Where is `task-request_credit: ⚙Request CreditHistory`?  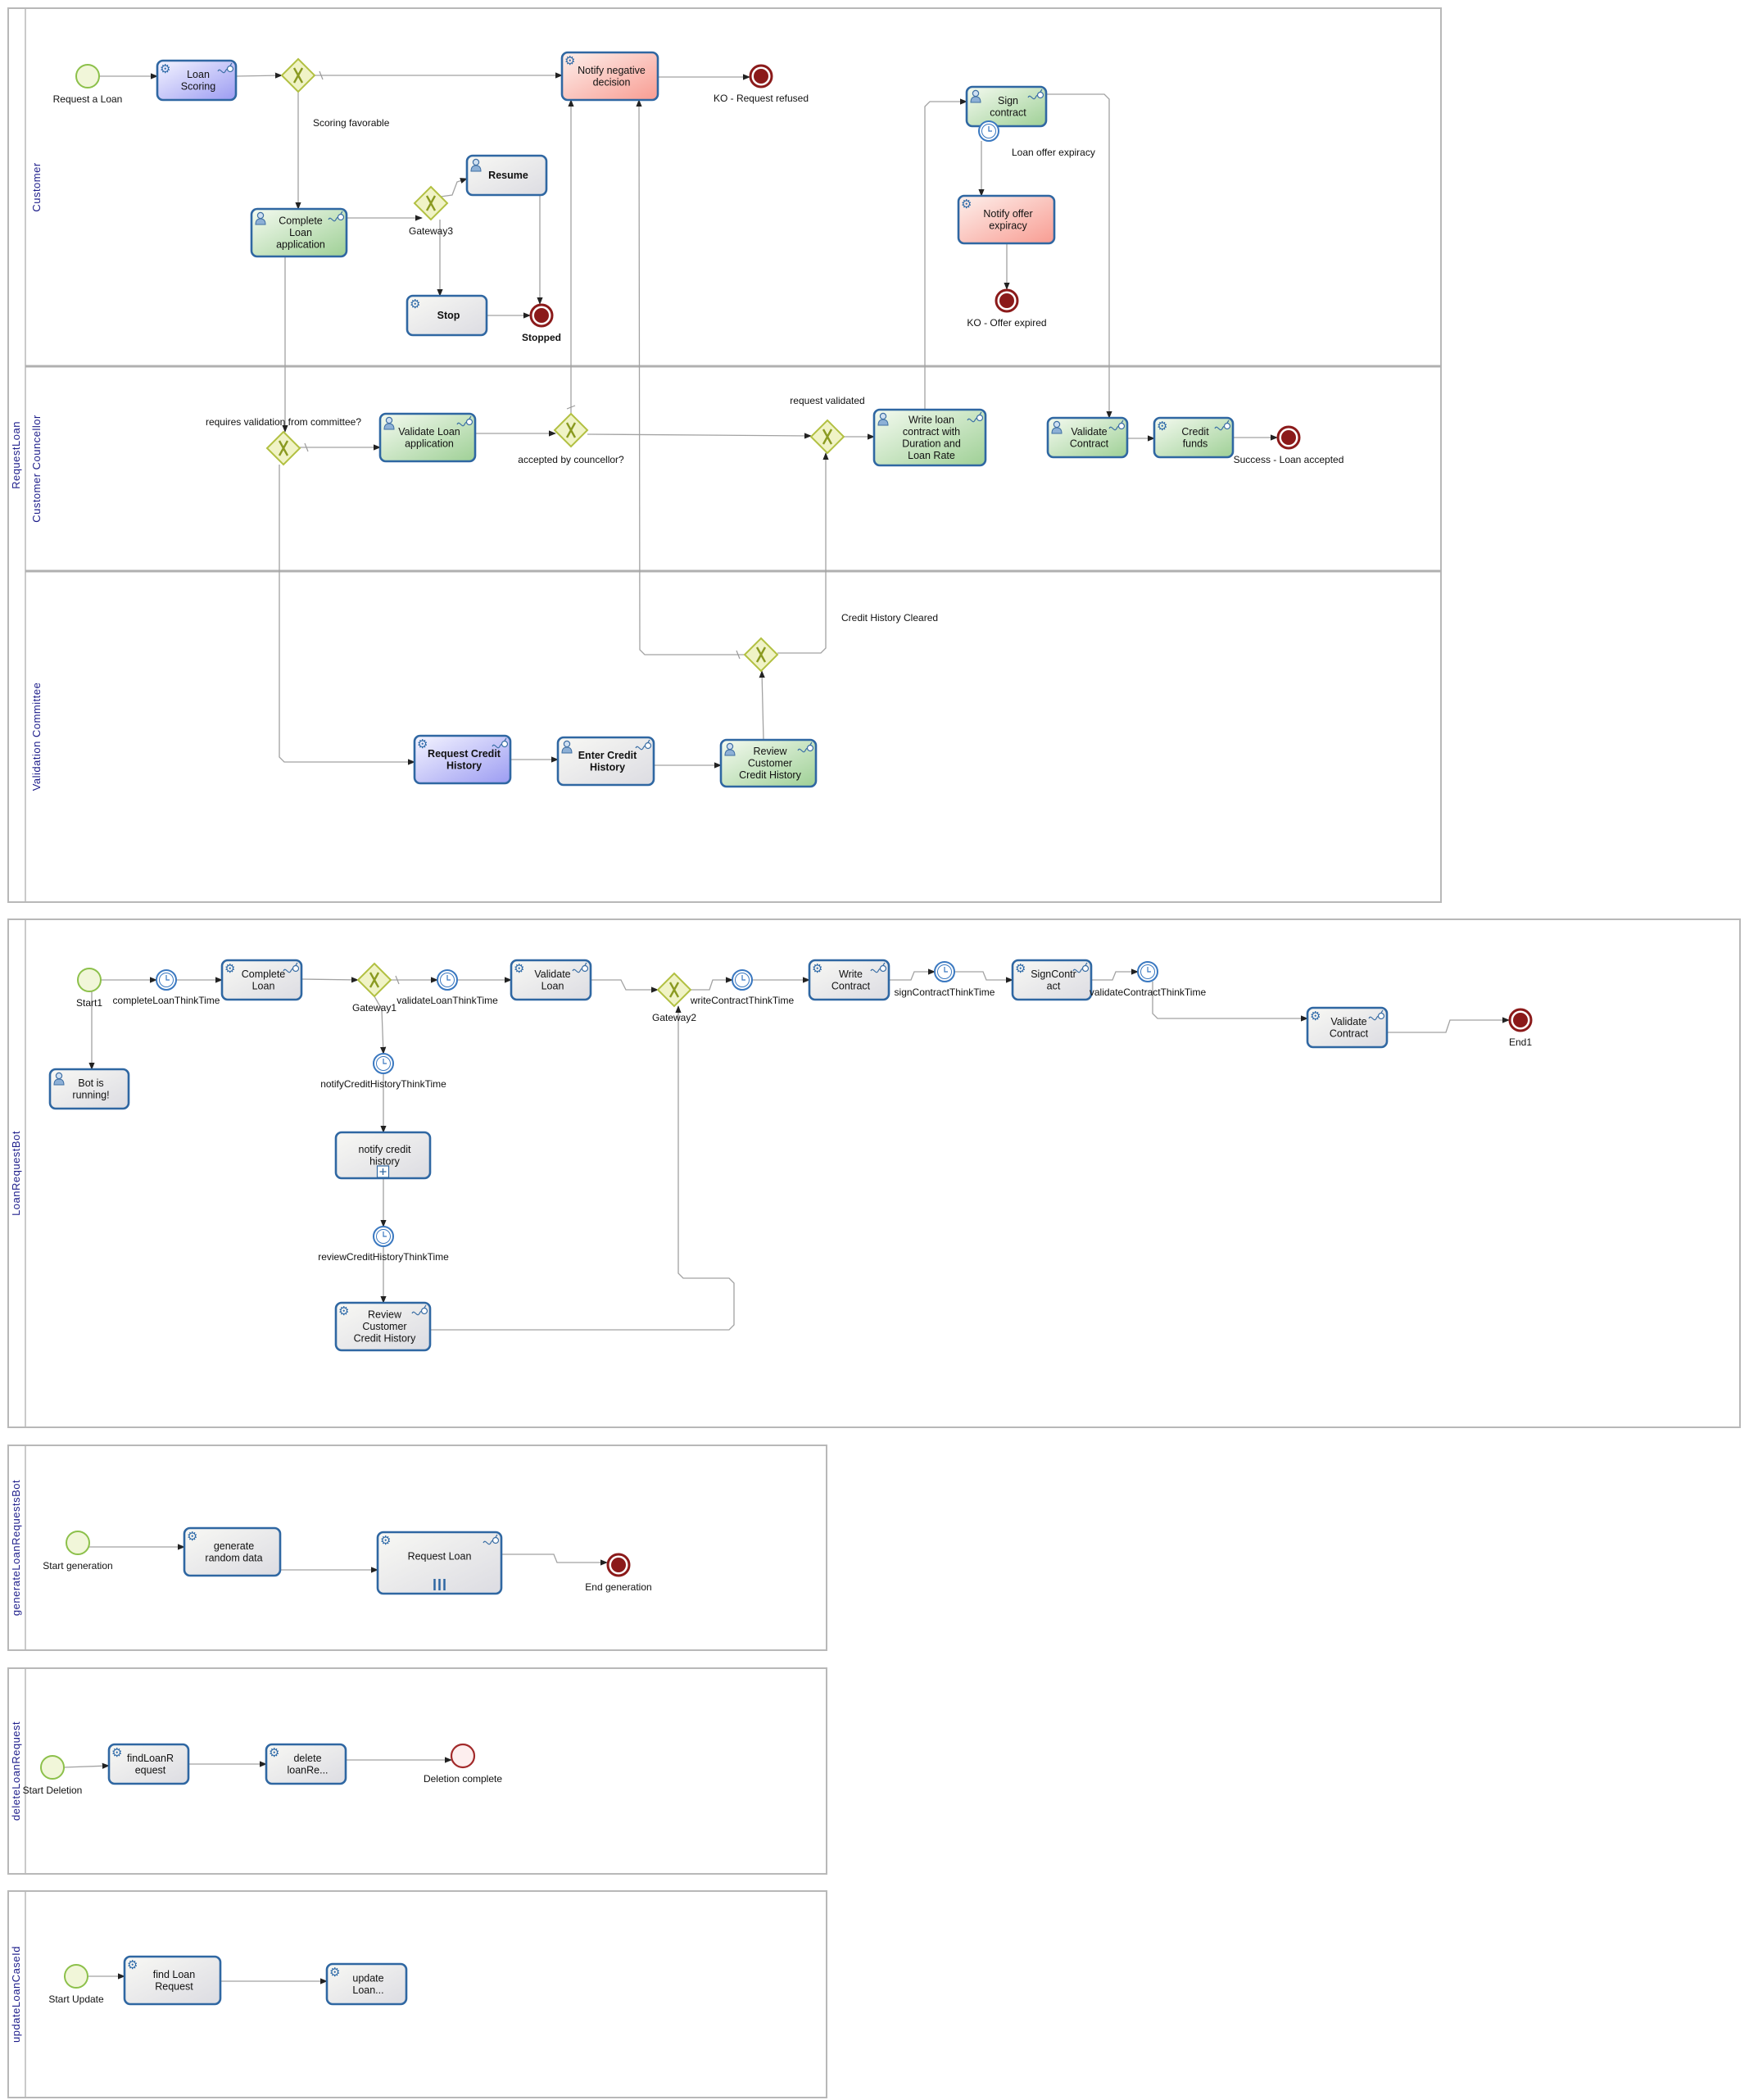
task-request_credit: ⚙Request CreditHistory is located at coordinates (463, 759).